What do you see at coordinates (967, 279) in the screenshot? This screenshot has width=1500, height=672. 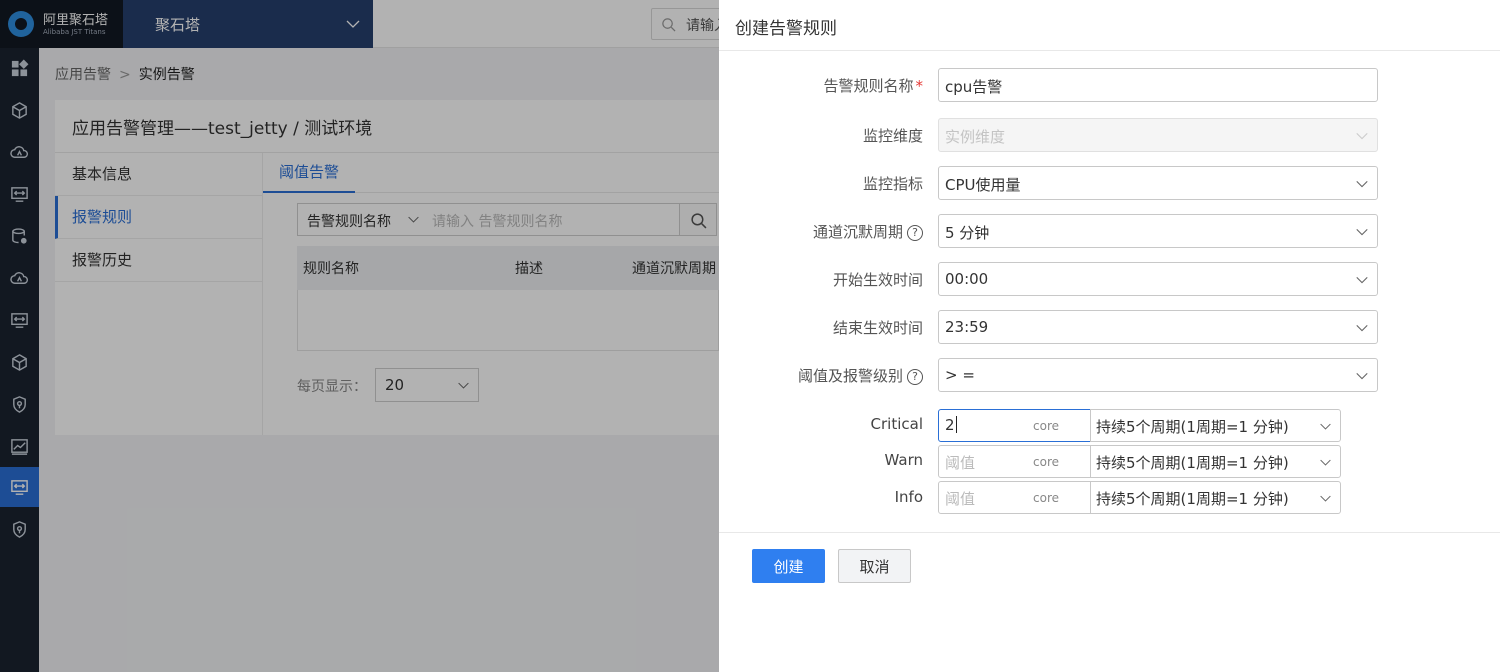 I see `start-time-value: 00:00` at bounding box center [967, 279].